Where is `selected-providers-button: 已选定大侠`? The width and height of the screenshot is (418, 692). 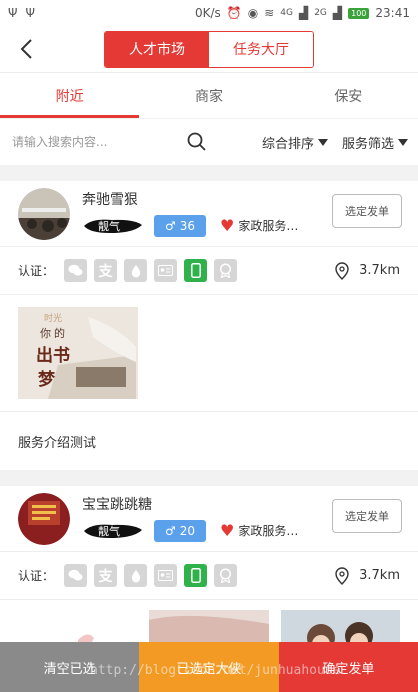 selected-providers-button: 已选定大侠 is located at coordinates (209, 667).